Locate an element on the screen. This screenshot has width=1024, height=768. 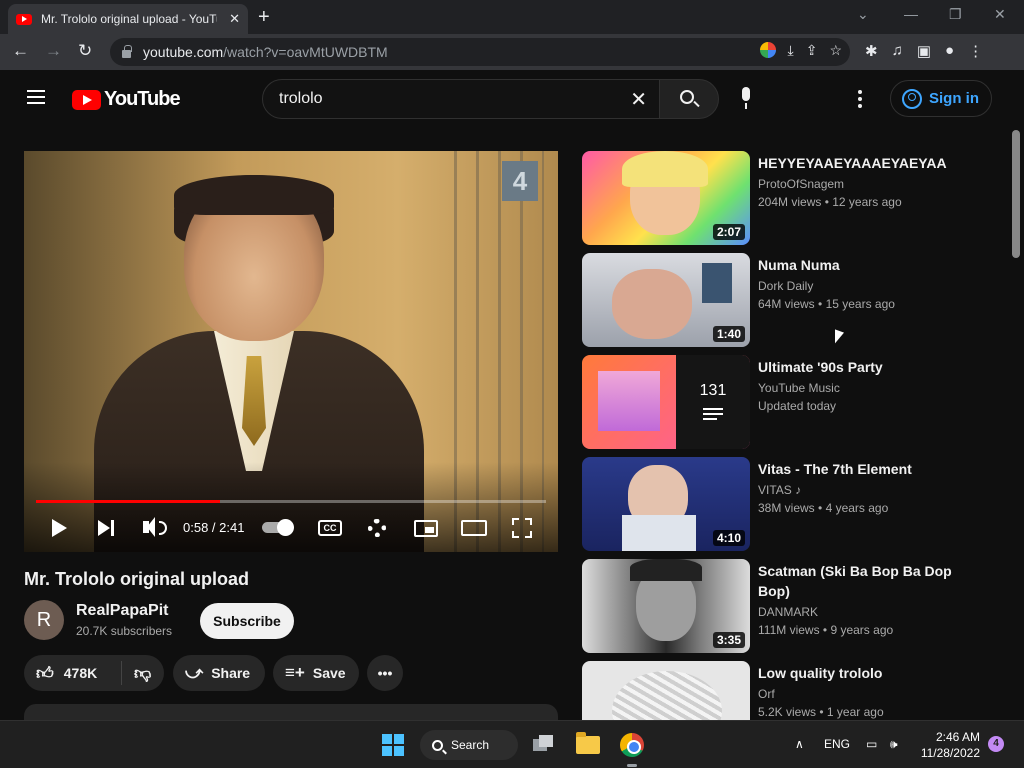
recommendation-channel: Orf is located at coordinates (766, 694).